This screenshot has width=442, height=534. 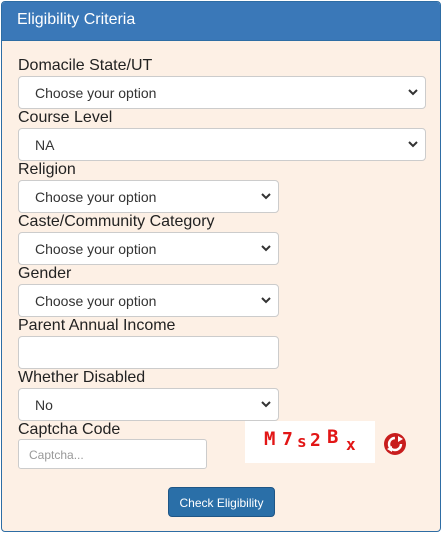 What do you see at coordinates (45, 145) in the screenshot?
I see `course-value: NA` at bounding box center [45, 145].